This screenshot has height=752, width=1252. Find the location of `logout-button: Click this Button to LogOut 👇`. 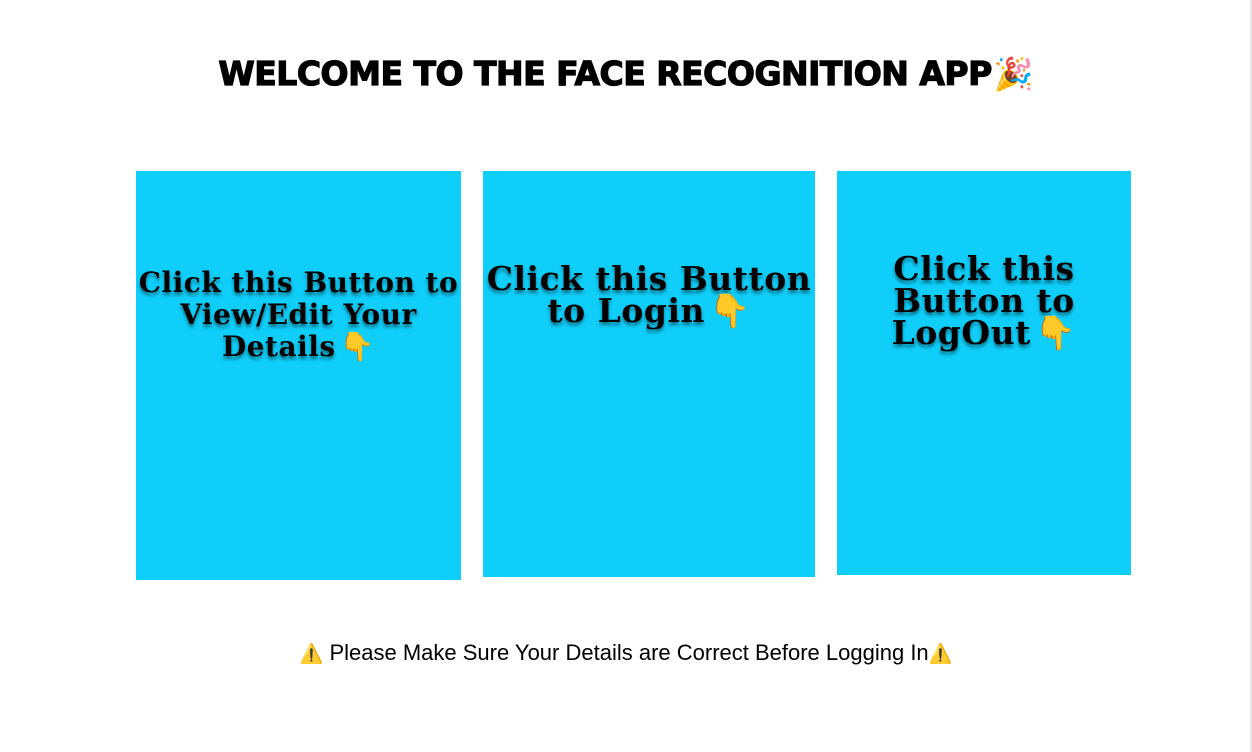

logout-button: Click this Button to LogOut 👇 is located at coordinates (984, 373).